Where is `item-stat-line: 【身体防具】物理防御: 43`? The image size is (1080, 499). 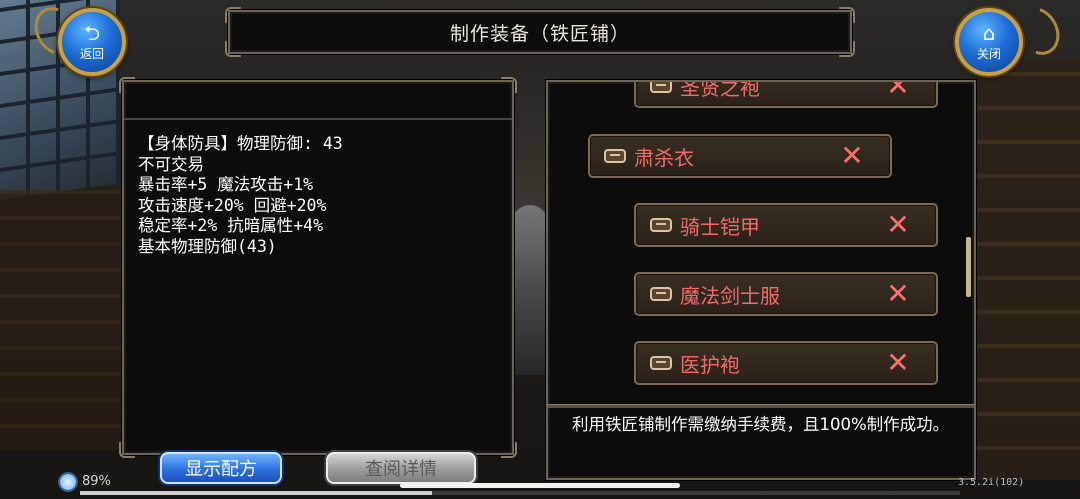 item-stat-line: 【身体防具】物理防御: 43 is located at coordinates (240, 143).